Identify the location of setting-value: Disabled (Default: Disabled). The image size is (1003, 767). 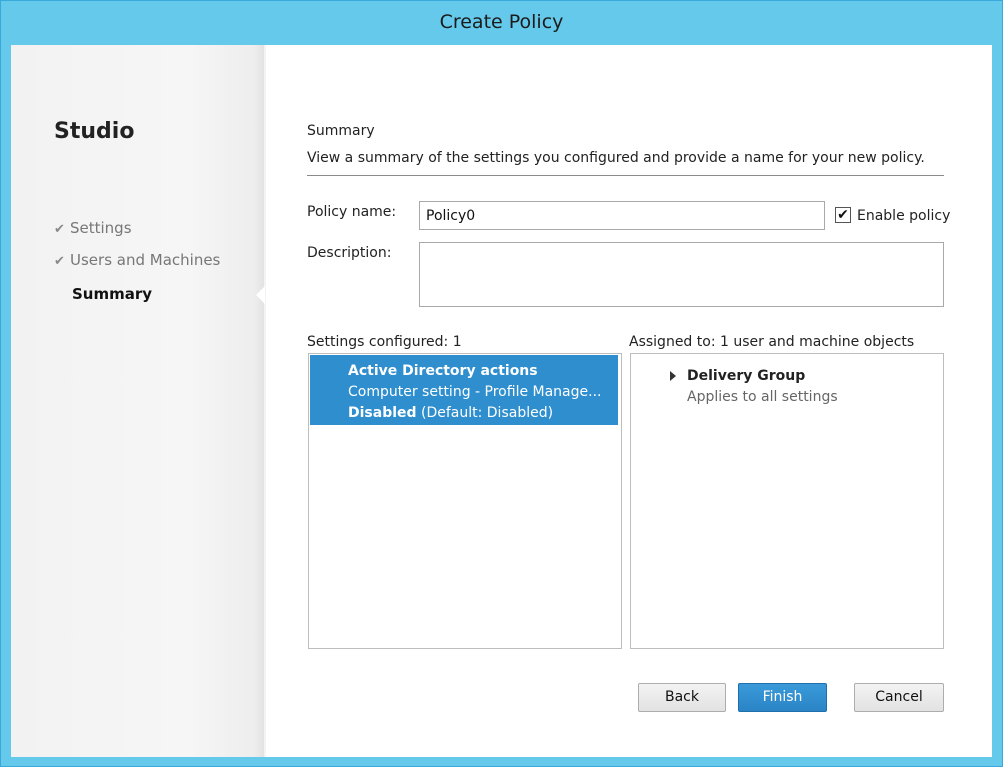
(450, 413).